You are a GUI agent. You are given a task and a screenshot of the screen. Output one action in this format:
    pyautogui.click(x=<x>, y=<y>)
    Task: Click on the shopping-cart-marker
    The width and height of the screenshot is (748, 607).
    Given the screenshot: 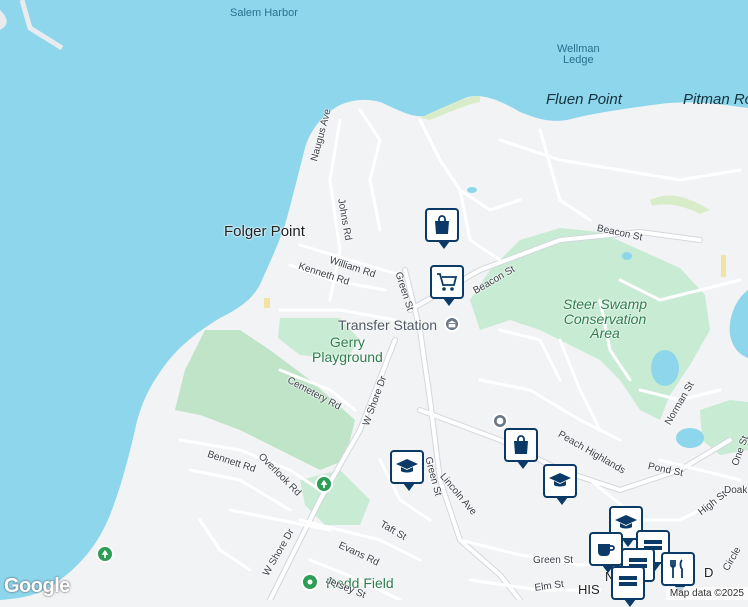 What is the action you would take?
    pyautogui.click(x=447, y=285)
    